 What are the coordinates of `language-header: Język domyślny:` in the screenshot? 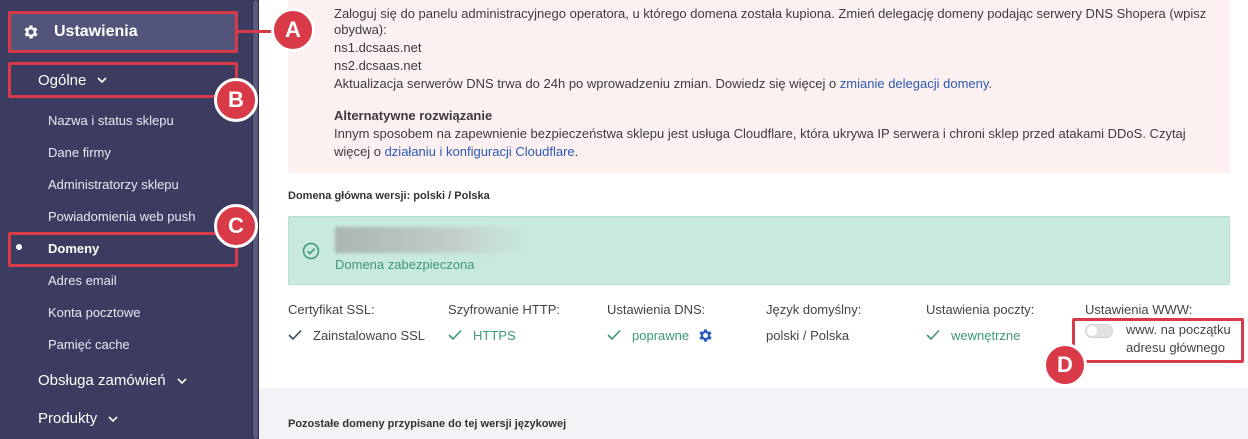 It's located at (814, 309).